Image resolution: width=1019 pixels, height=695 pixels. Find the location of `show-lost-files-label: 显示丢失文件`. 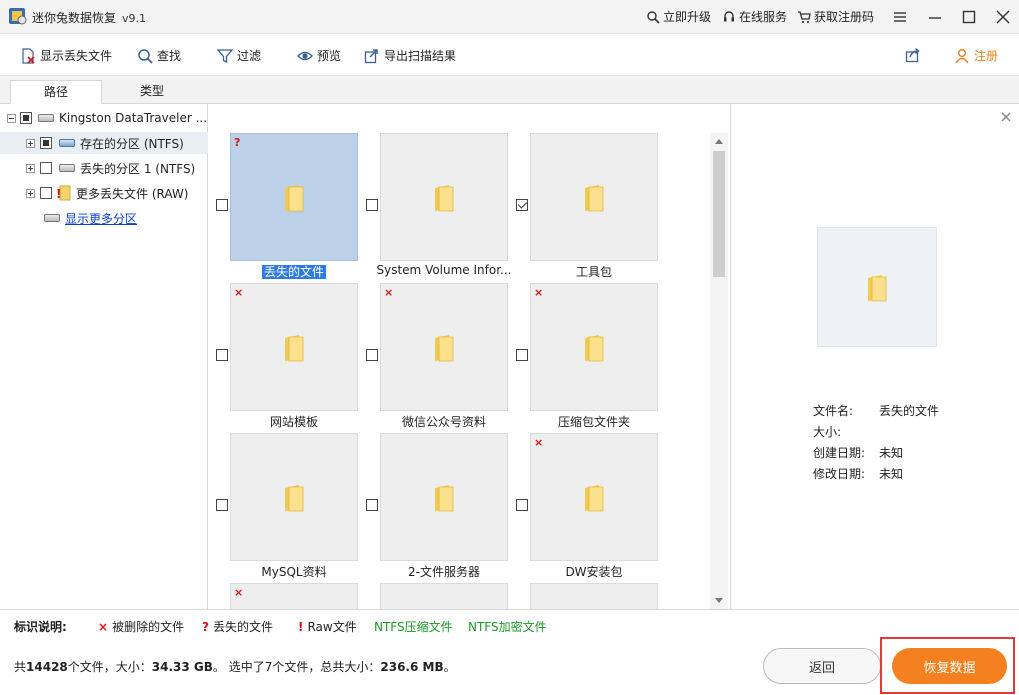

show-lost-files-label: 显示丢失文件 is located at coordinates (76, 56).